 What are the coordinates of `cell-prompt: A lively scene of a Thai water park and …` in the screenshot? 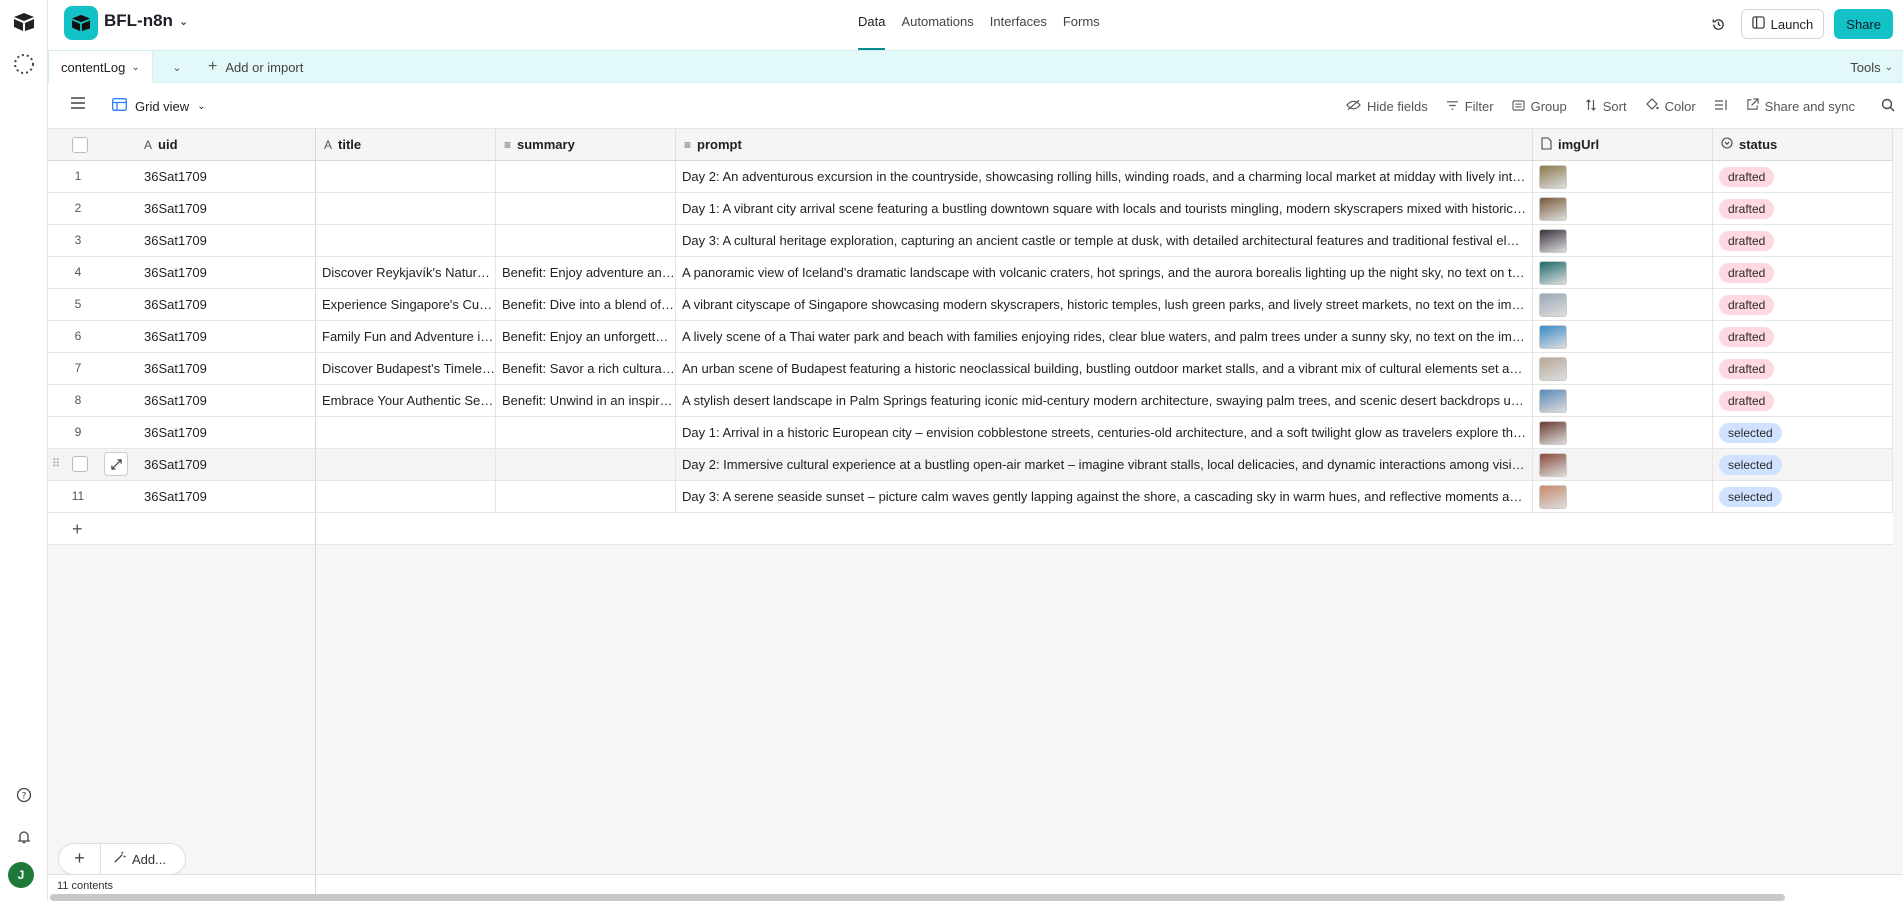 It's located at (1104, 336).